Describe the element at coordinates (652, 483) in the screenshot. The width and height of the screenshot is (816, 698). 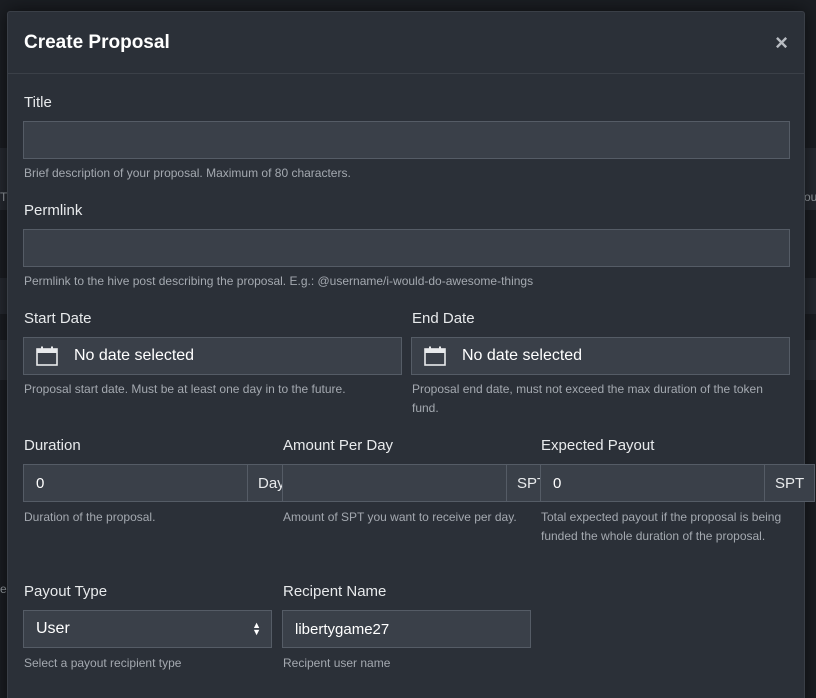
I see `expected-payout-input` at that location.